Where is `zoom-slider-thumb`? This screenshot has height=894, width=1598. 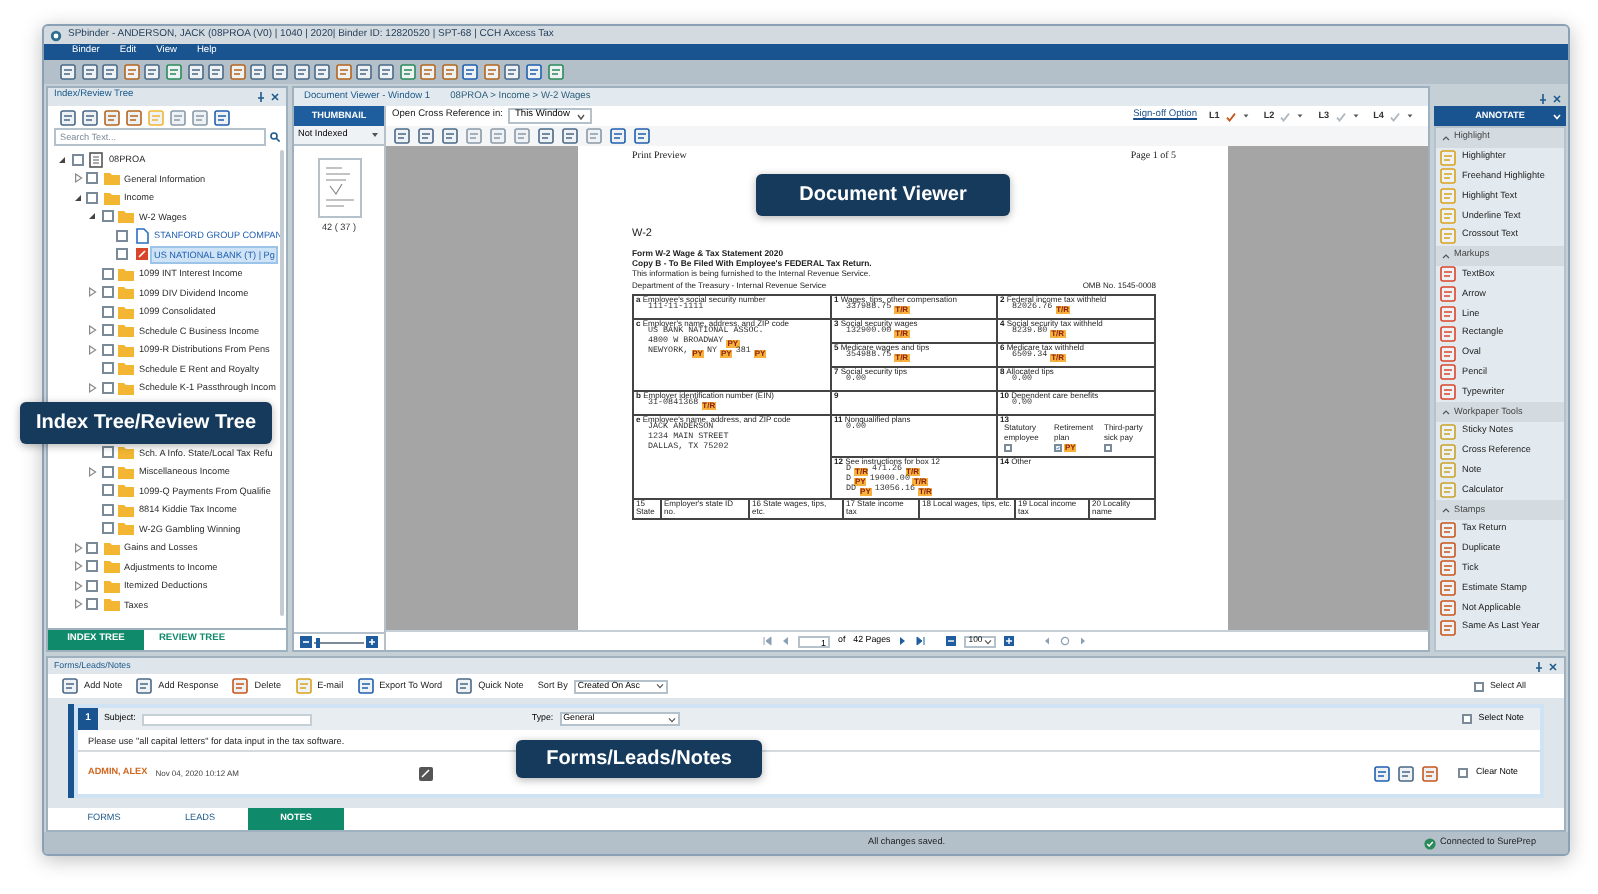 zoom-slider-thumb is located at coordinates (318, 642).